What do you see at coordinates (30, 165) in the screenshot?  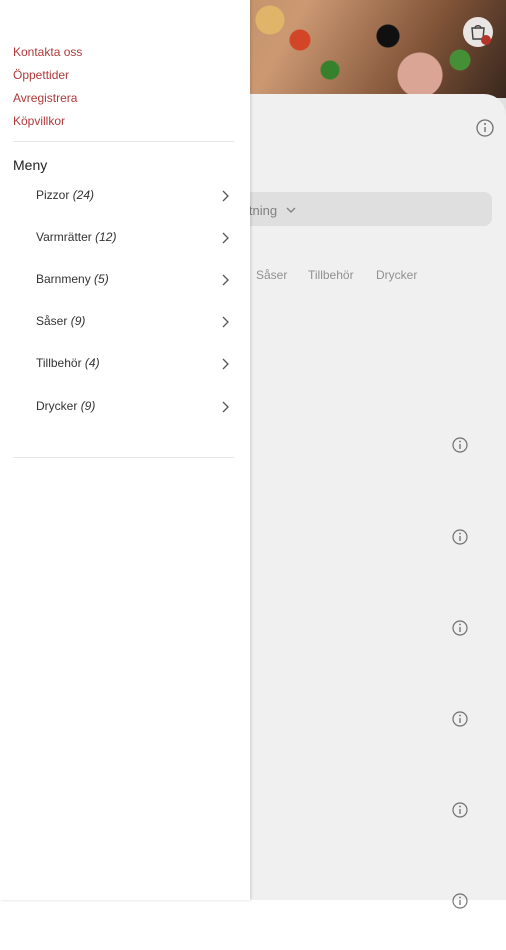 I see `menu-heading: Meny` at bounding box center [30, 165].